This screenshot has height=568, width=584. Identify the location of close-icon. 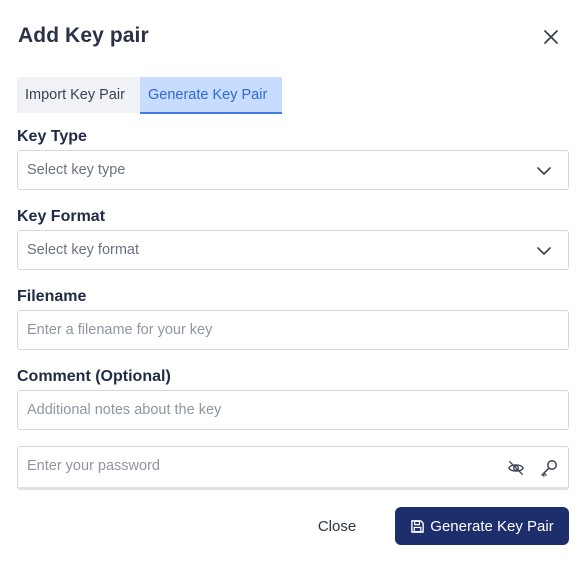
(551, 37).